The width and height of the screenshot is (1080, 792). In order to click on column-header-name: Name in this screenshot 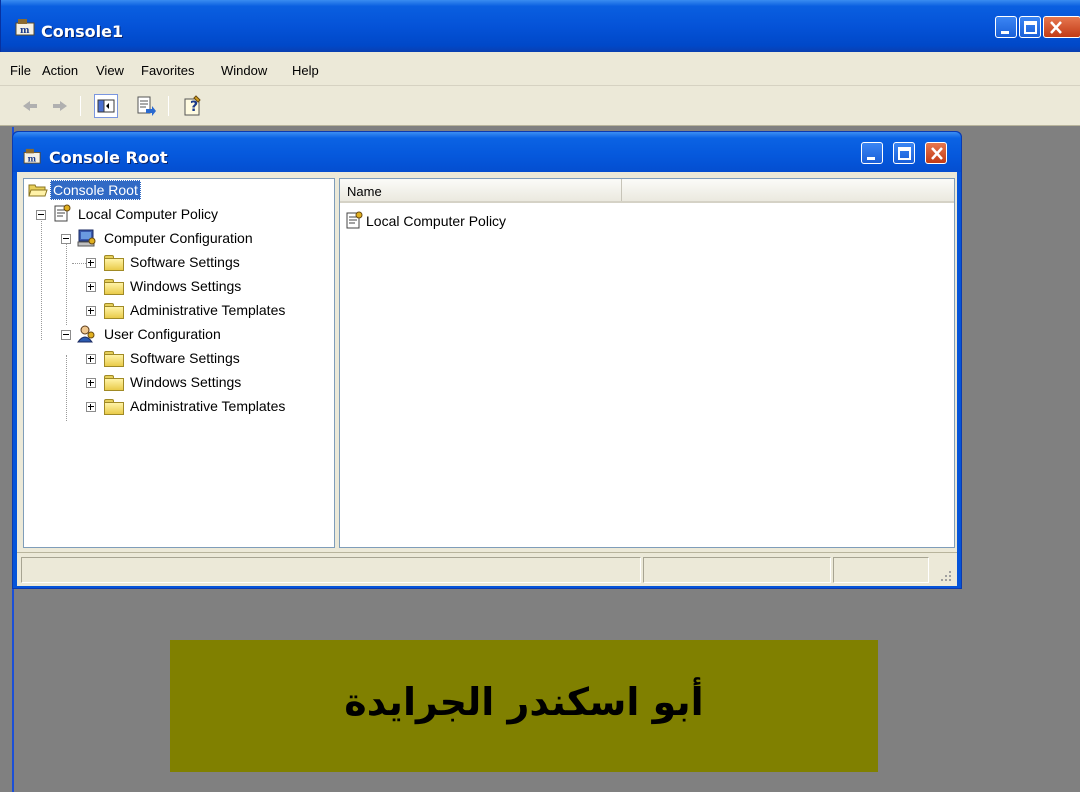, I will do `click(481, 190)`.